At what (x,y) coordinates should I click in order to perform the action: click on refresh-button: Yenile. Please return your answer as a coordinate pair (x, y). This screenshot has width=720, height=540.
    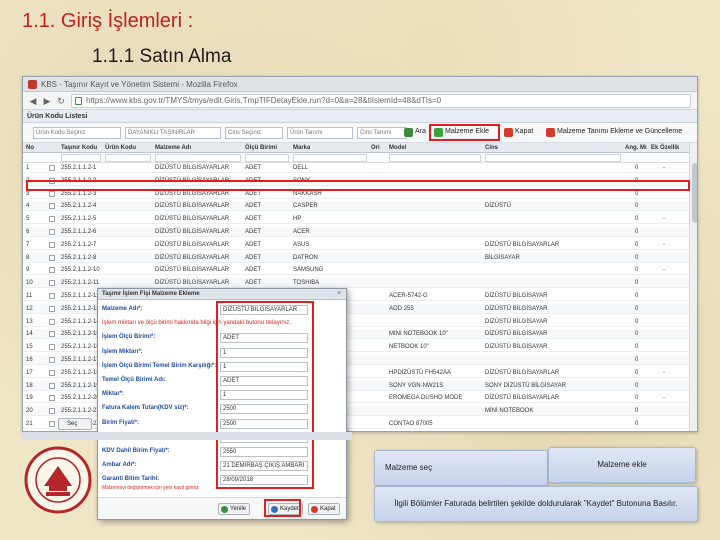
    Looking at the image, I should click on (234, 509).